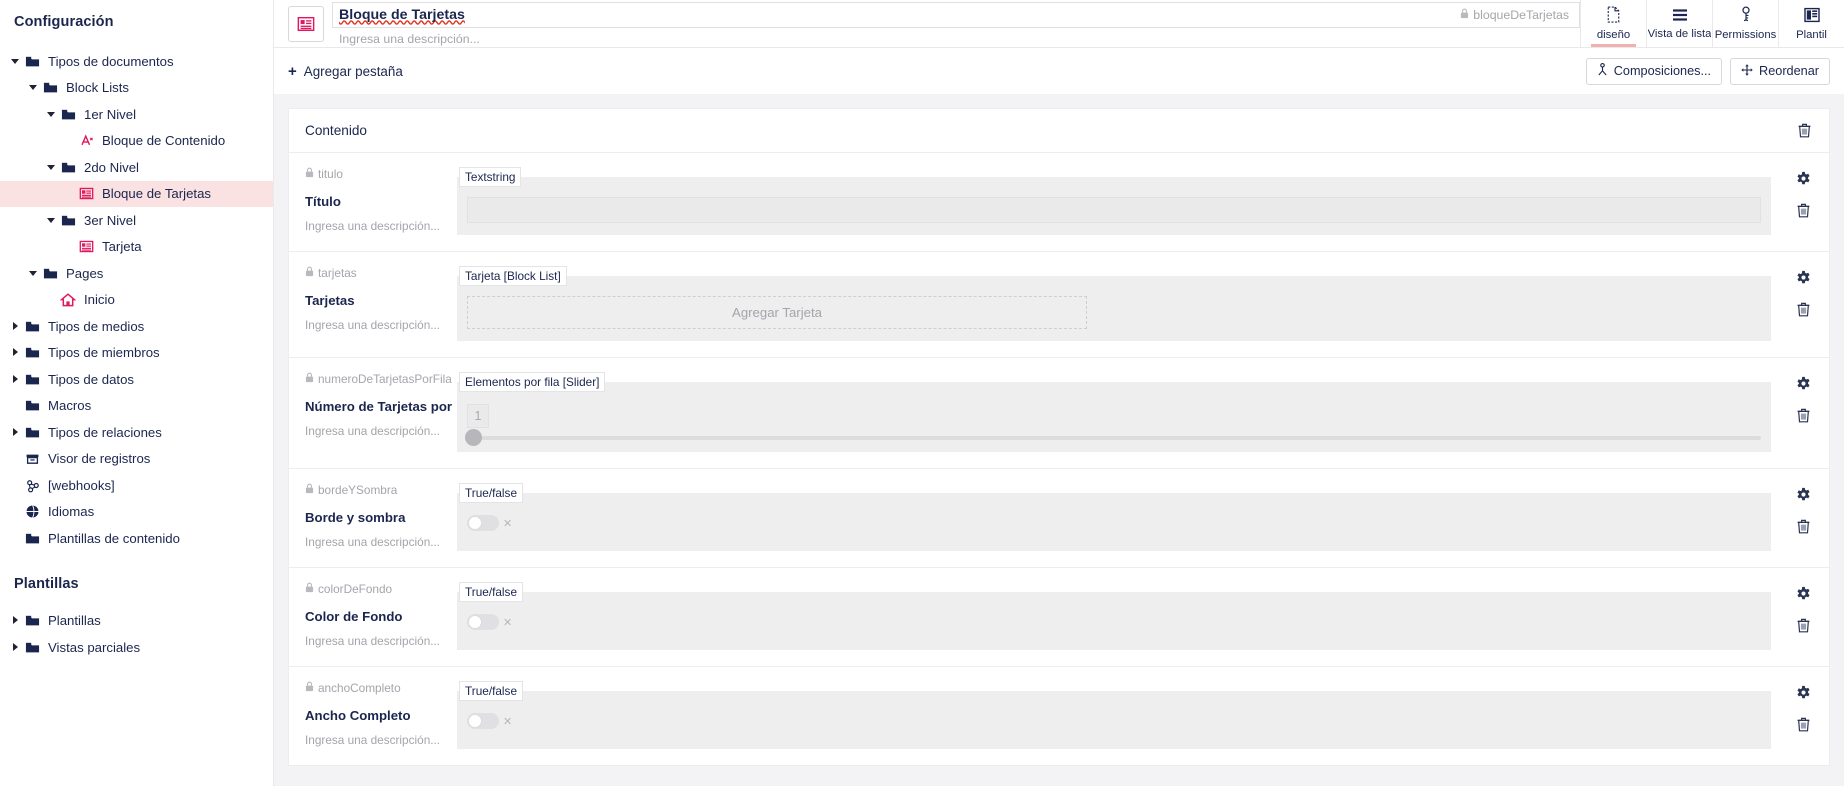 This screenshot has height=786, width=1844. Describe the element at coordinates (381, 688) in the screenshot. I see `property-alias: anchoCompleto` at that location.